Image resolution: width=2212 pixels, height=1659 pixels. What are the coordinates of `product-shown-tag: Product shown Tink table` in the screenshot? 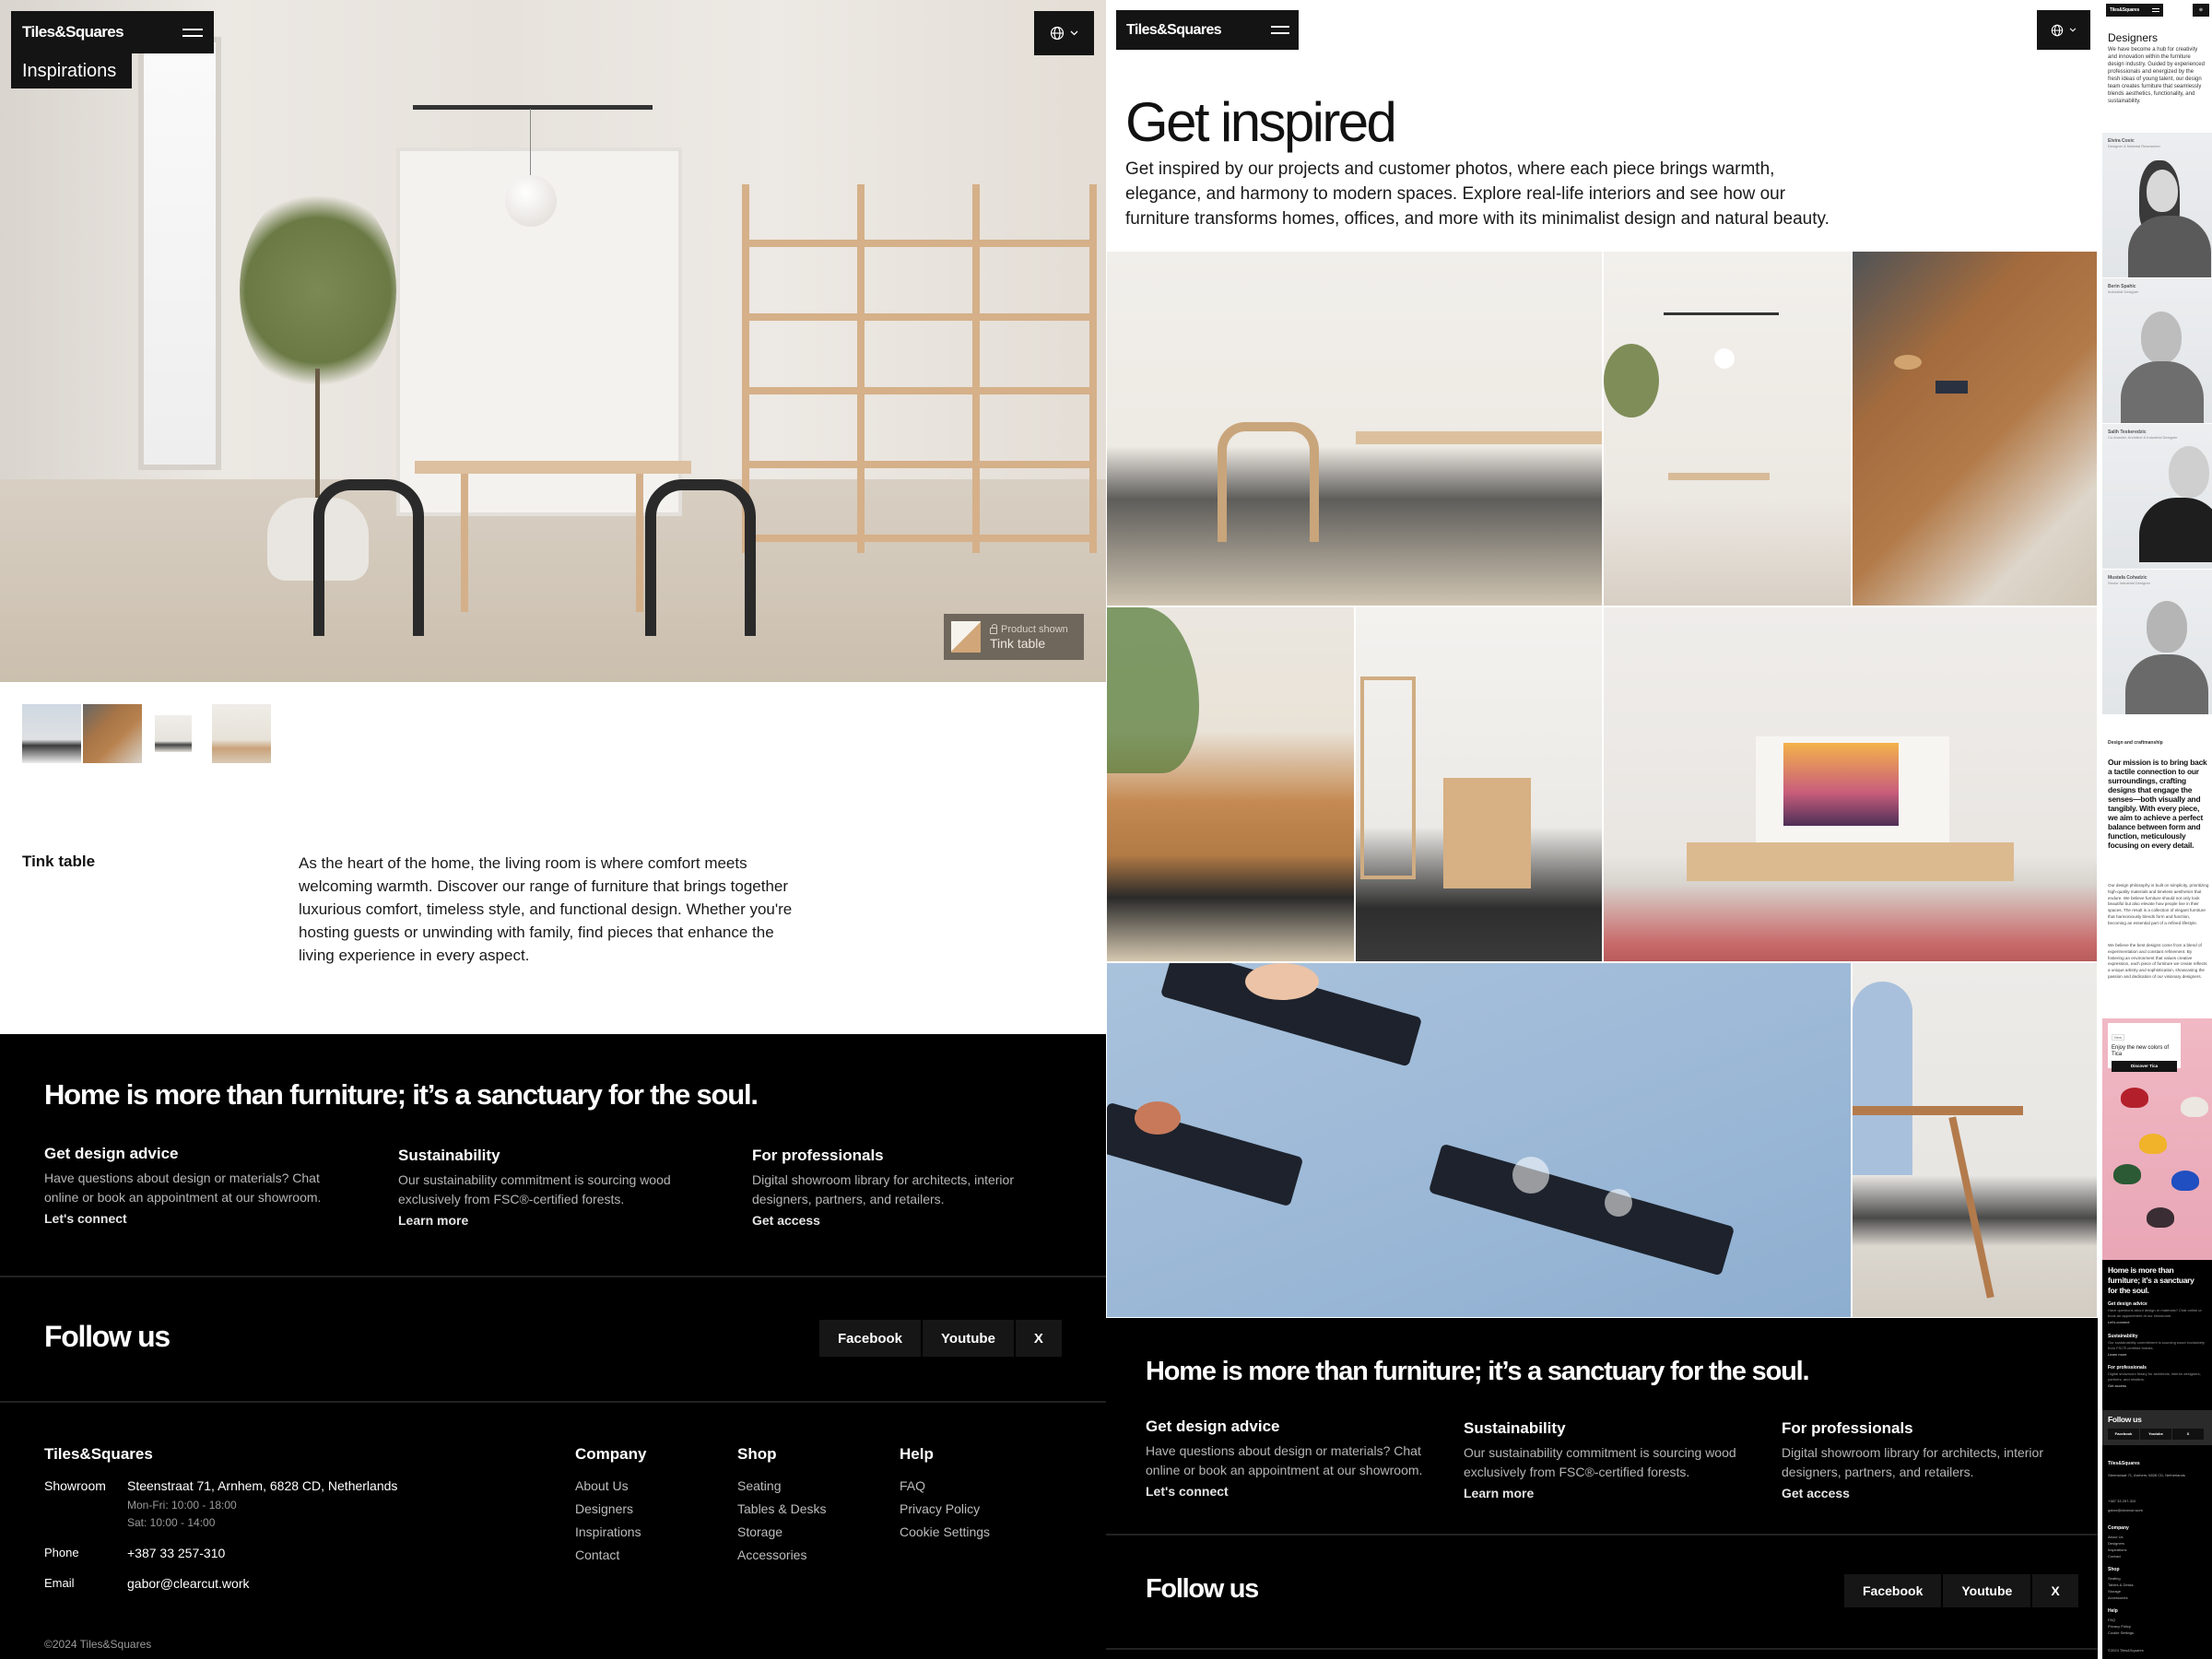 It's located at (1014, 637).